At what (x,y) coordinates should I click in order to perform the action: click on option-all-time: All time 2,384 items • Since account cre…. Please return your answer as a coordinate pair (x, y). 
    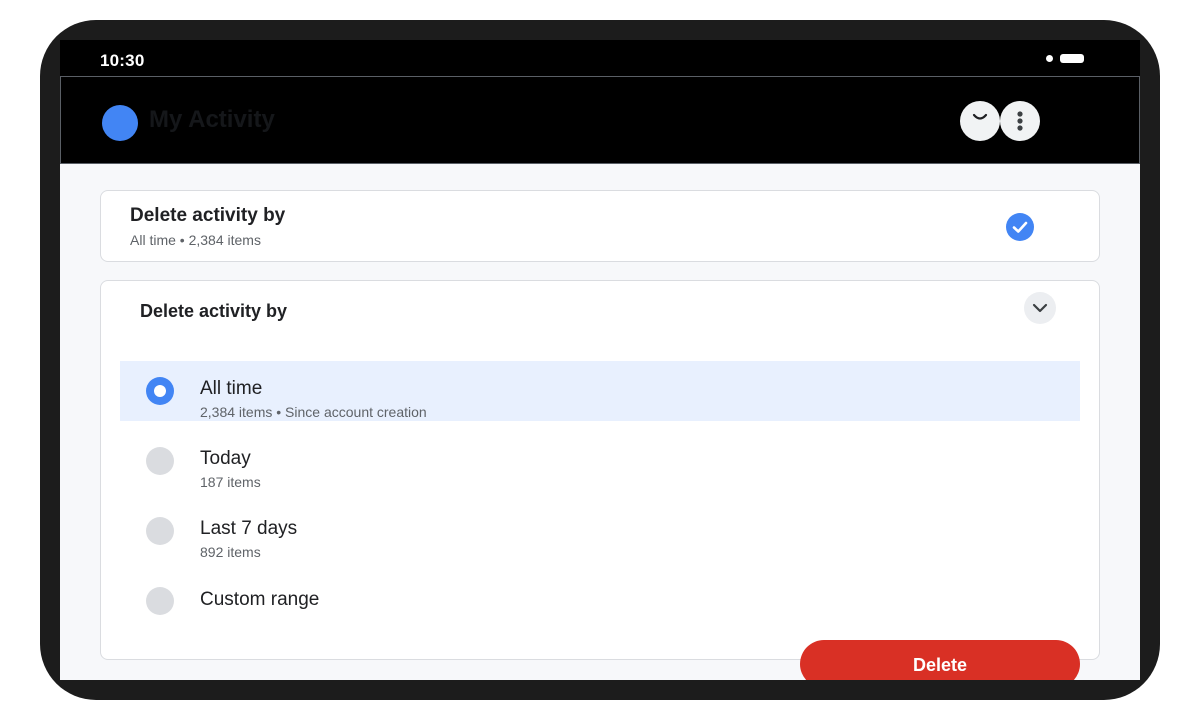
    Looking at the image, I should click on (600, 391).